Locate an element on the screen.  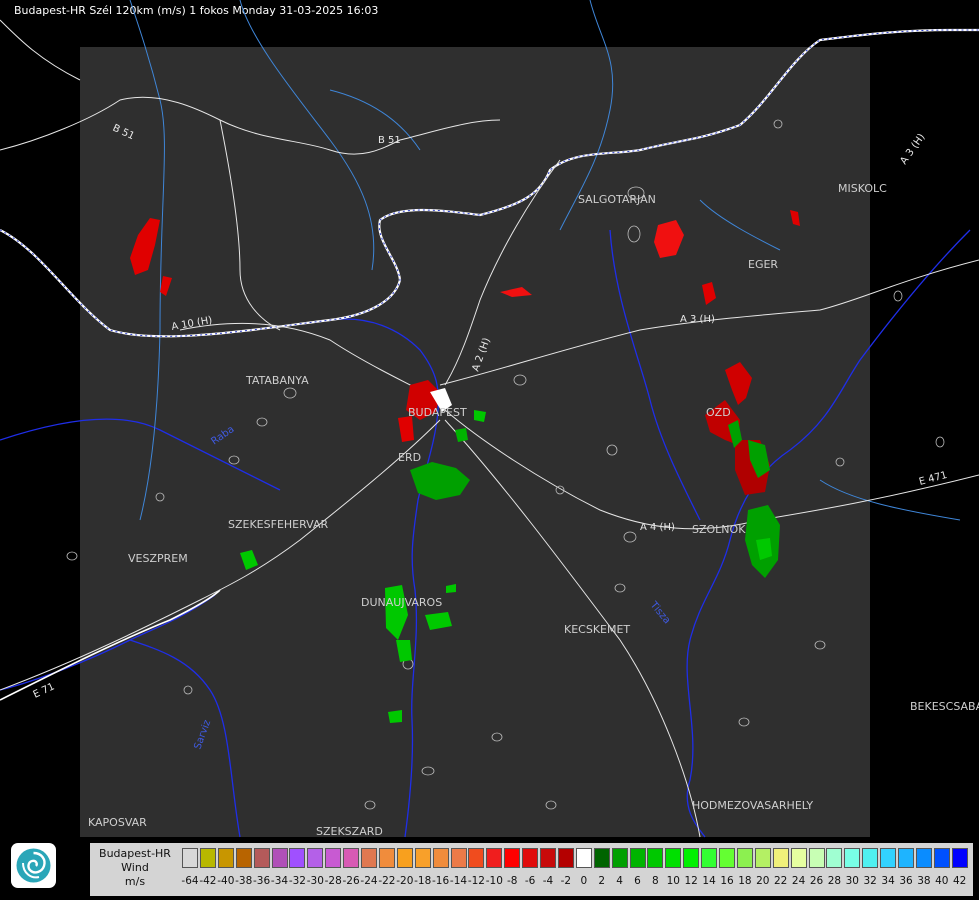
city-label: SZEKESFEHERVAR is located at coordinates (278, 524).